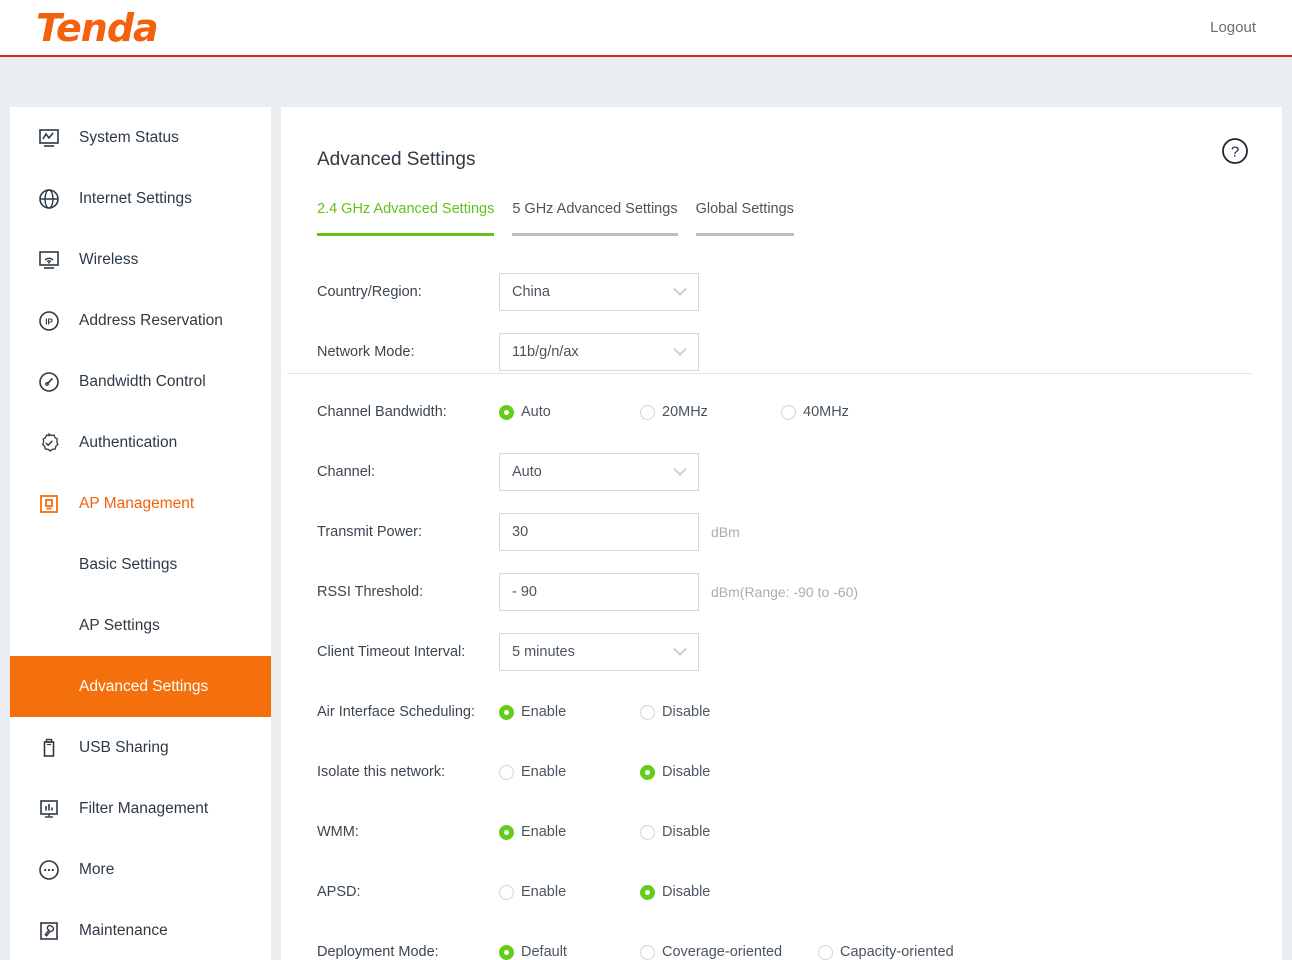  I want to click on sidebar-item-wireless: Wireless, so click(140, 259).